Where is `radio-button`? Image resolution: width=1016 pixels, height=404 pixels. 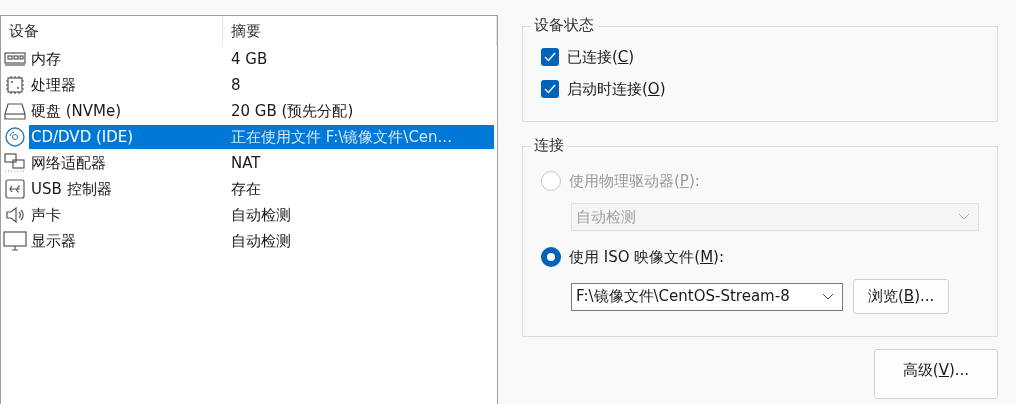
radio-button is located at coordinates (551, 257).